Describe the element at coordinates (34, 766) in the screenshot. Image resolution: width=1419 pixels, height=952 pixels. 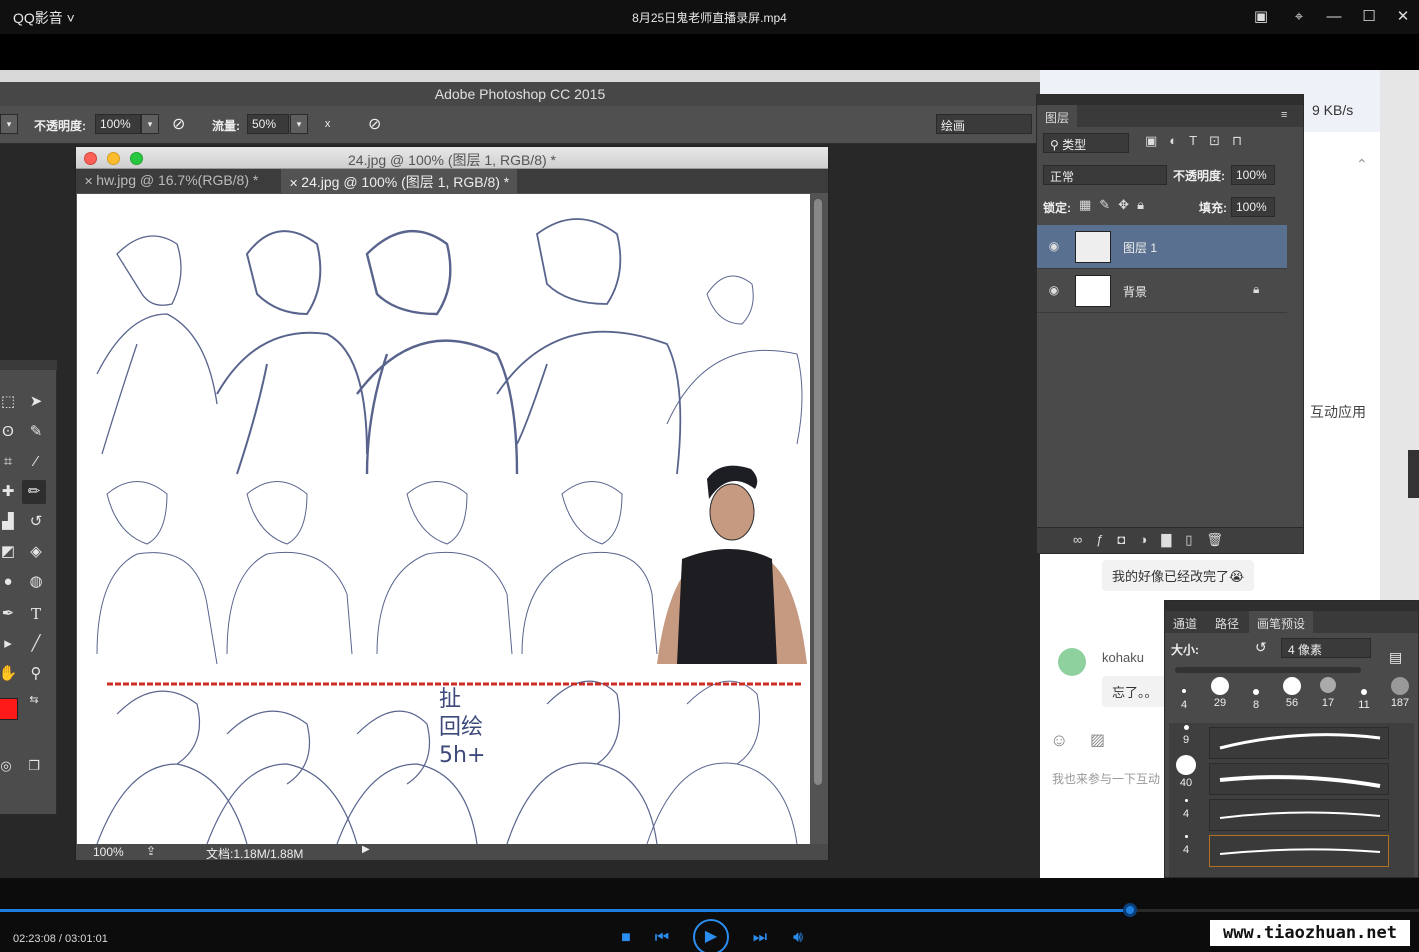
I see `screen-mode-icon: ❐` at that location.